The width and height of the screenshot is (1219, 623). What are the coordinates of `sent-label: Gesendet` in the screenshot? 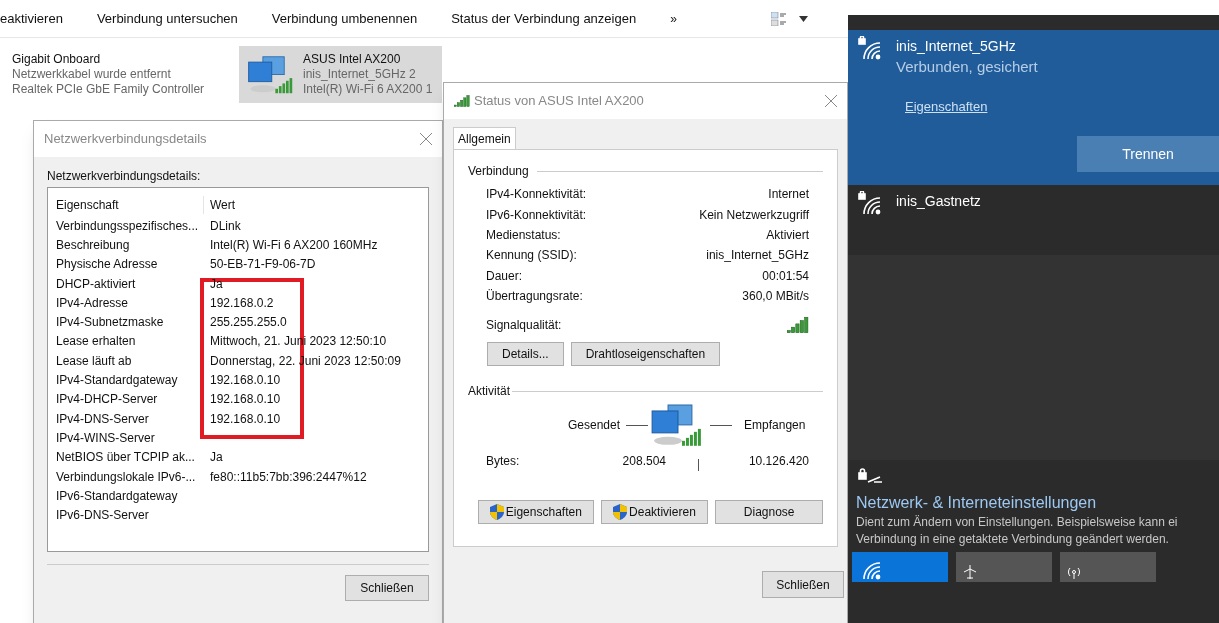 It's located at (595, 426).